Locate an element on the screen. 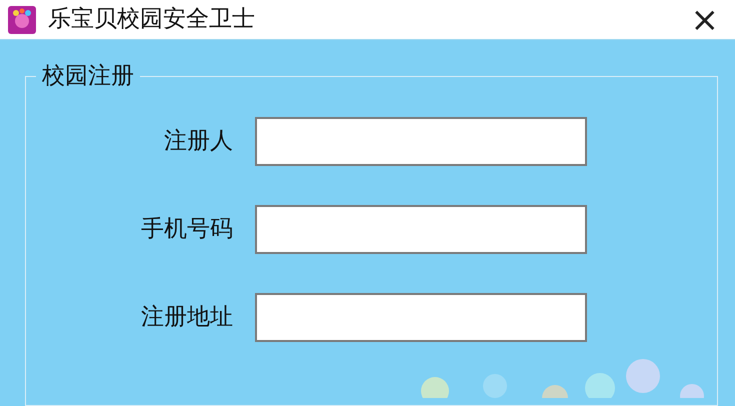 This screenshot has height=406, width=735. app-logo-icon is located at coordinates (22, 20).